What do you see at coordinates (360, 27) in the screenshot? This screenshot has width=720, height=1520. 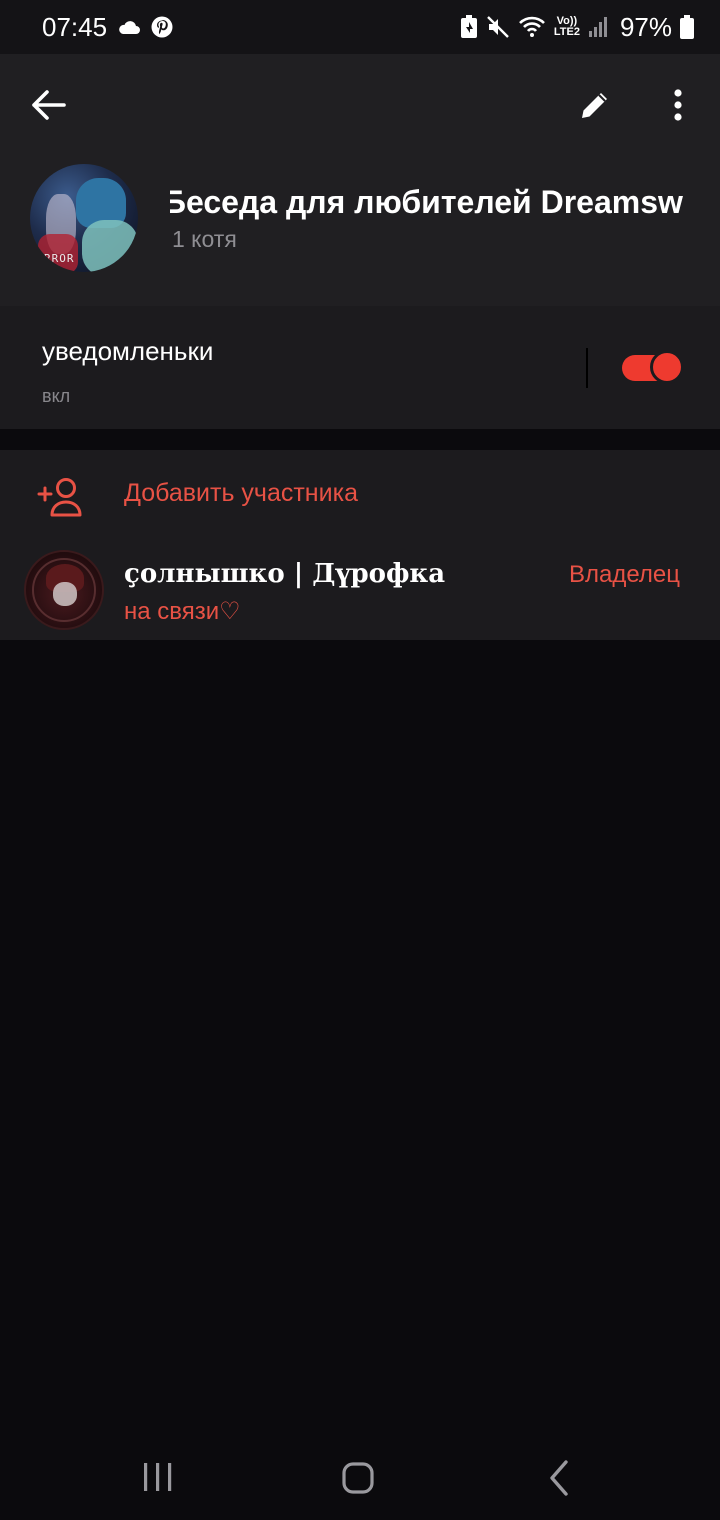 I see `status-bar: 07:45 Vo)) LTE2 97%` at bounding box center [360, 27].